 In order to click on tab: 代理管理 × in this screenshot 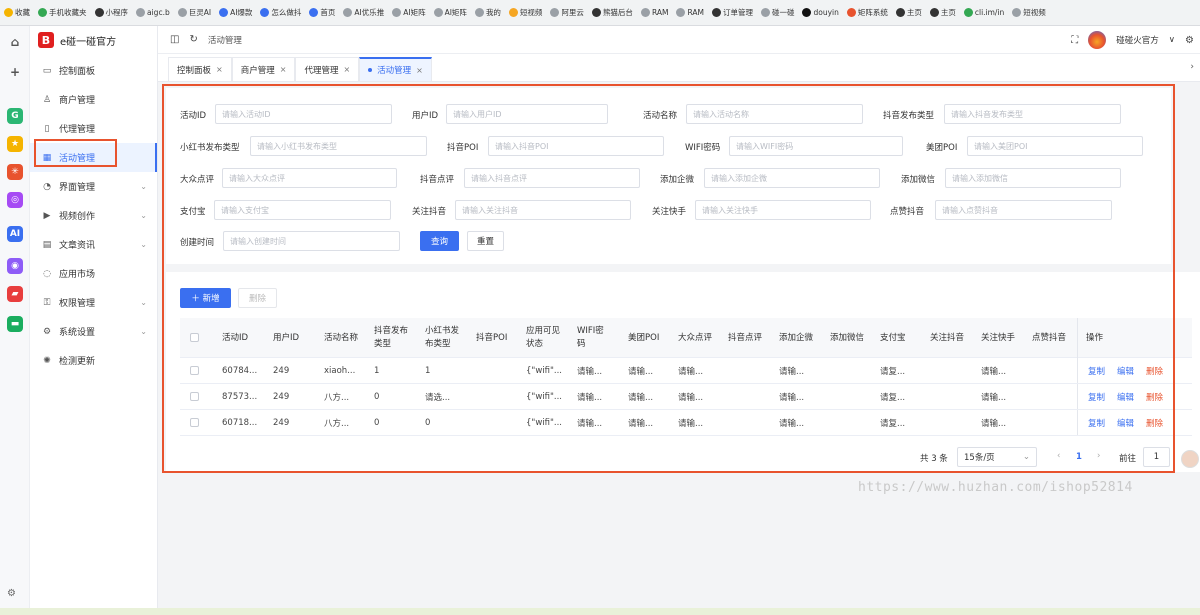, I will do `click(327, 69)`.